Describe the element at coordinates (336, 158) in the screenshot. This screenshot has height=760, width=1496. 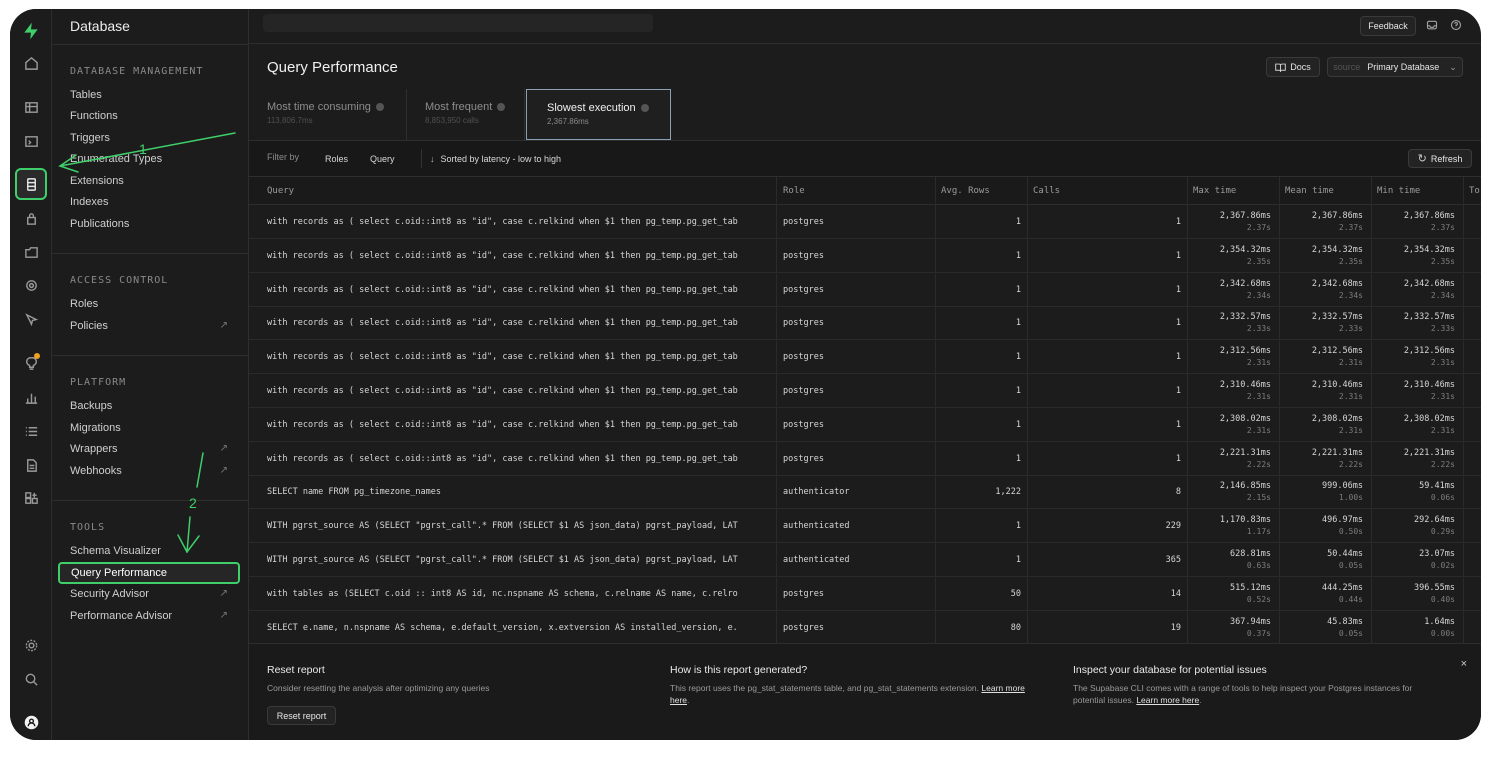
I see `roles-filter-button: Roles` at that location.